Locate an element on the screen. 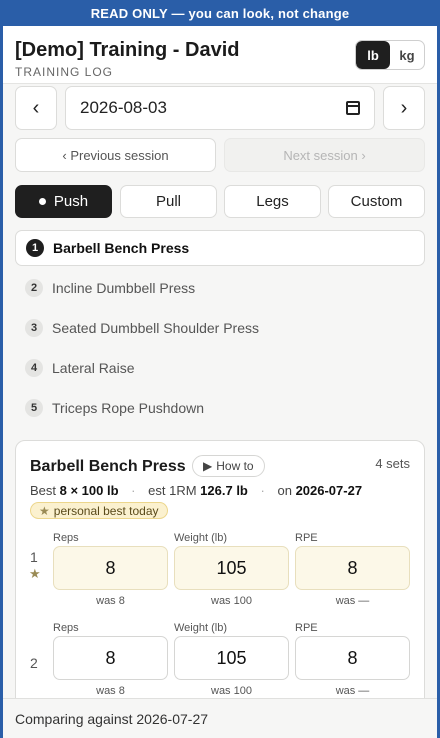 This screenshot has width=440, height=738. calendar-icon is located at coordinates (353, 108).